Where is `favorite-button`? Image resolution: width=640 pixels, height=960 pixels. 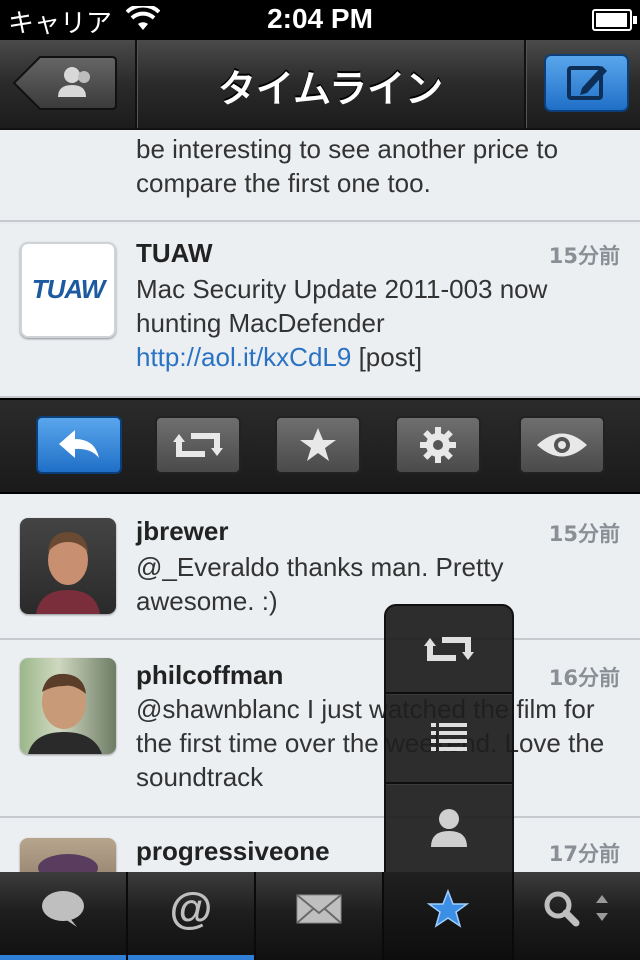
favorite-button is located at coordinates (318, 445).